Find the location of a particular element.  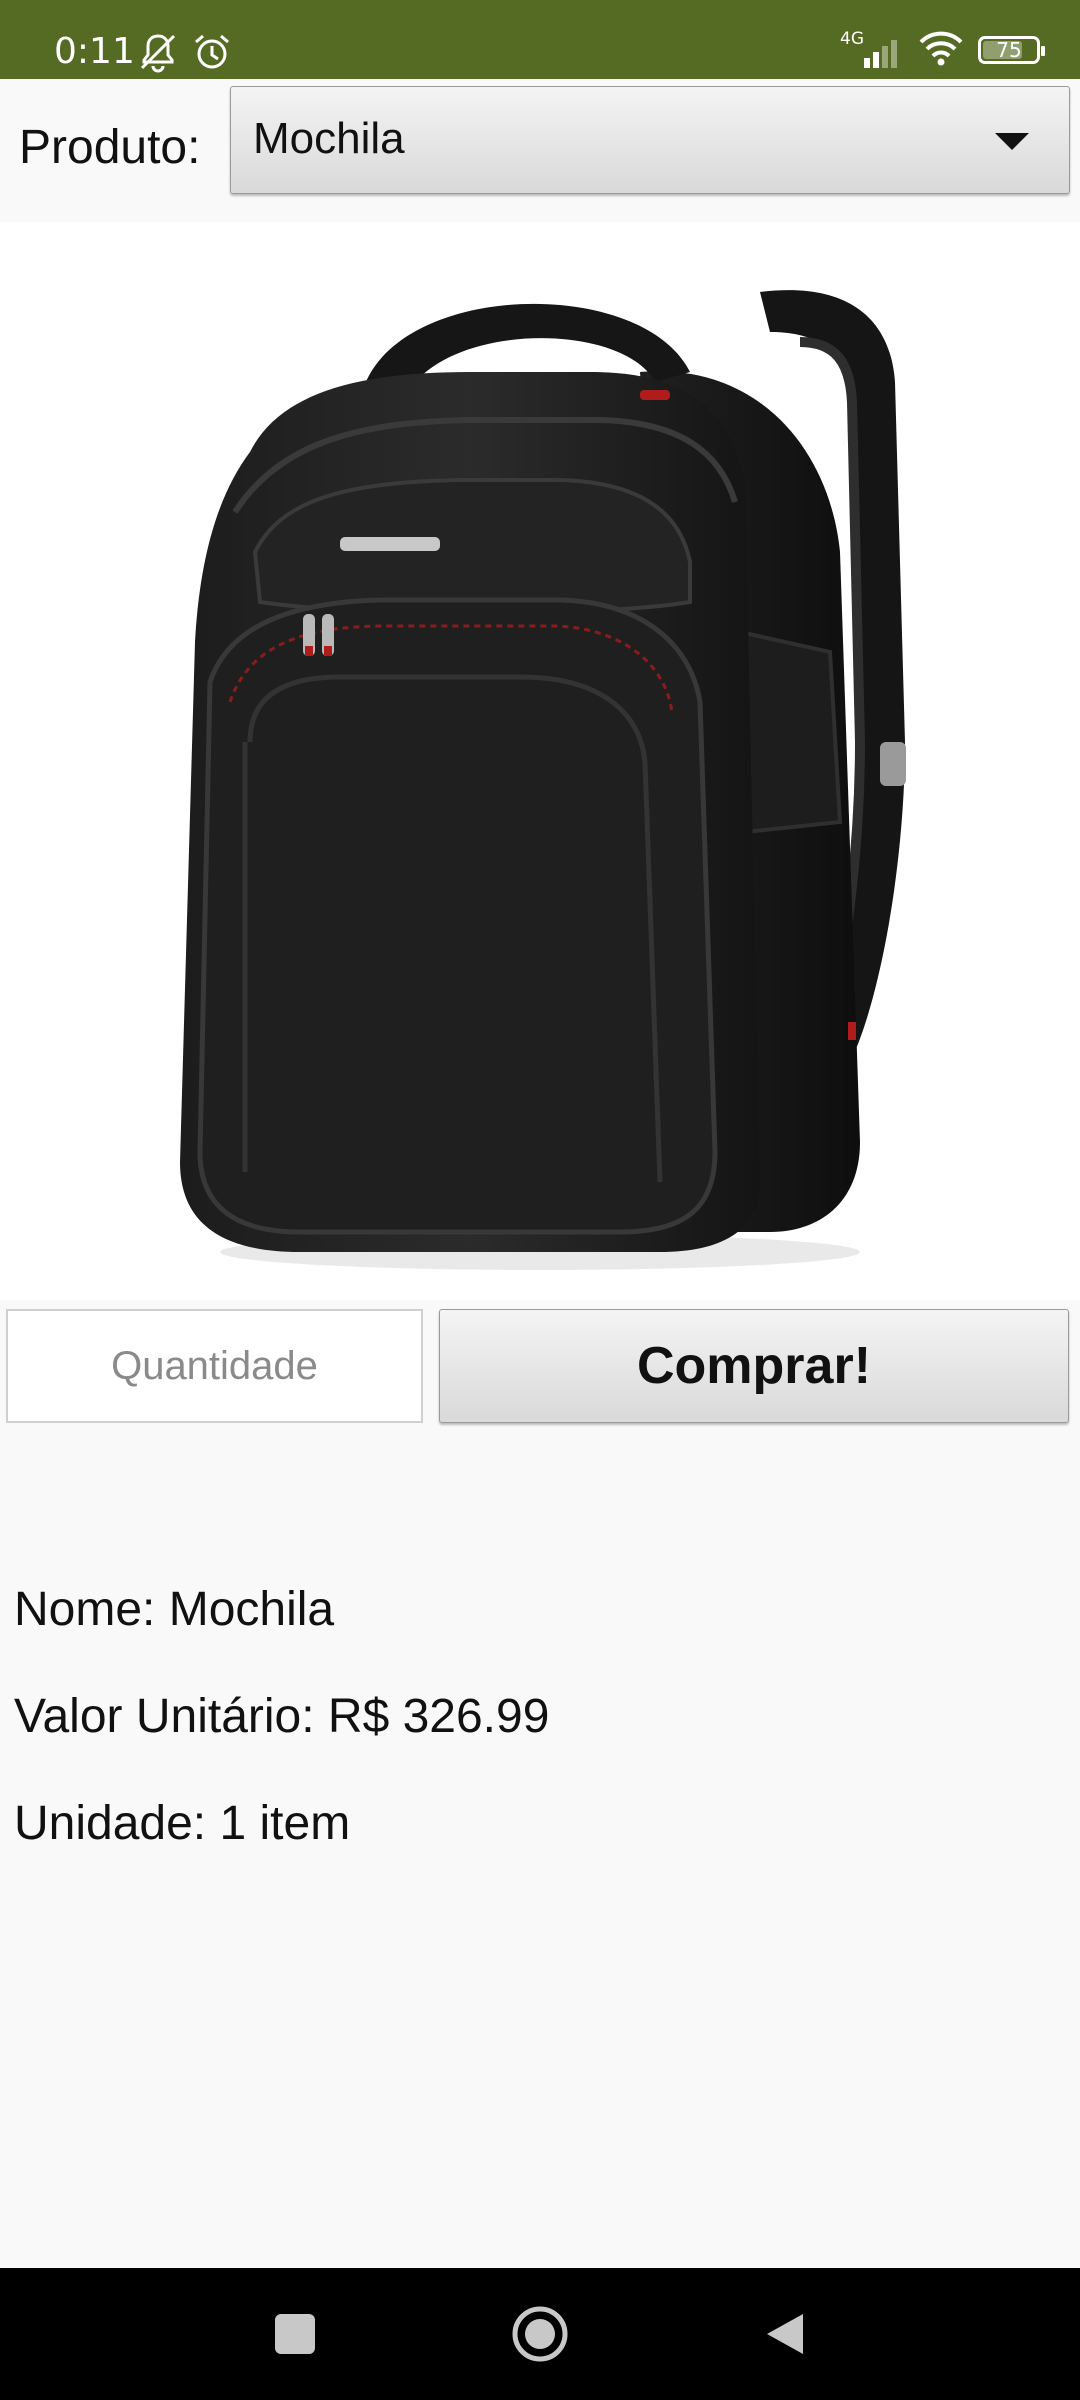

status-left-icons is located at coordinates (185, 54).